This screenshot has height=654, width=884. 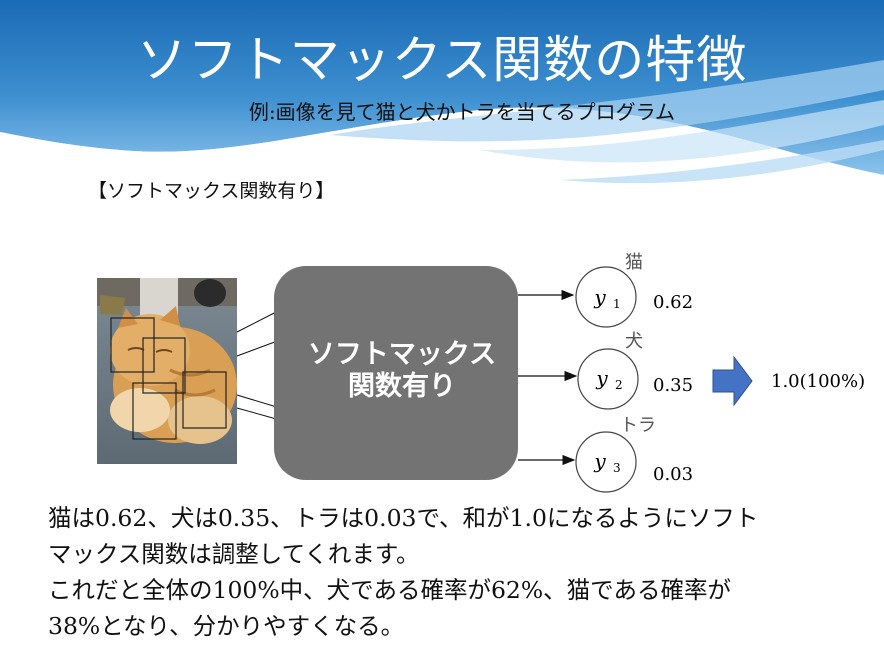 What do you see at coordinates (442, 60) in the screenshot?
I see `slide-title: ソフトマックス関数の特徴` at bounding box center [442, 60].